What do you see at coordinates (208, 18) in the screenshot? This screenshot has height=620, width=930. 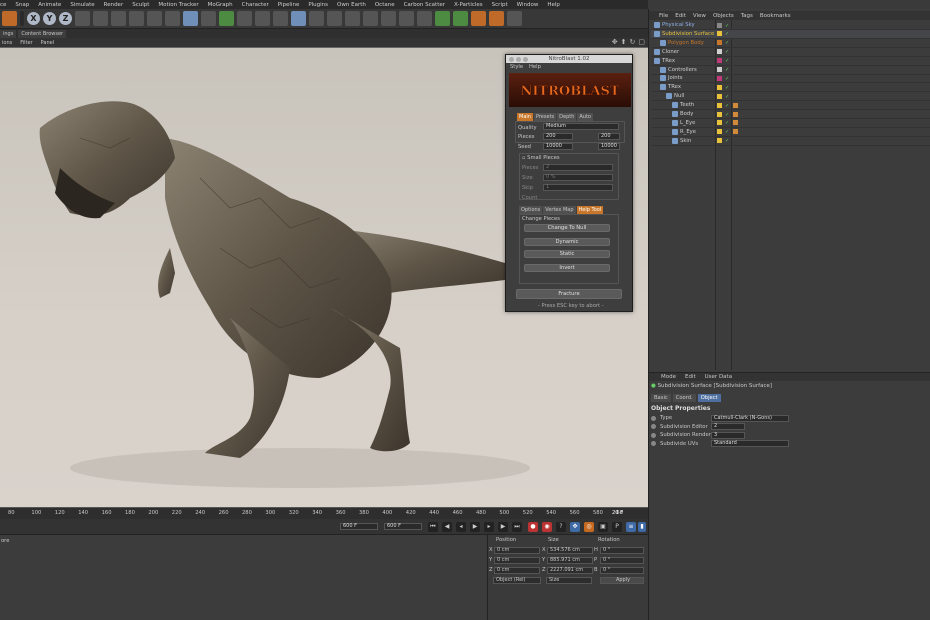 I see `pen-icon` at bounding box center [208, 18].